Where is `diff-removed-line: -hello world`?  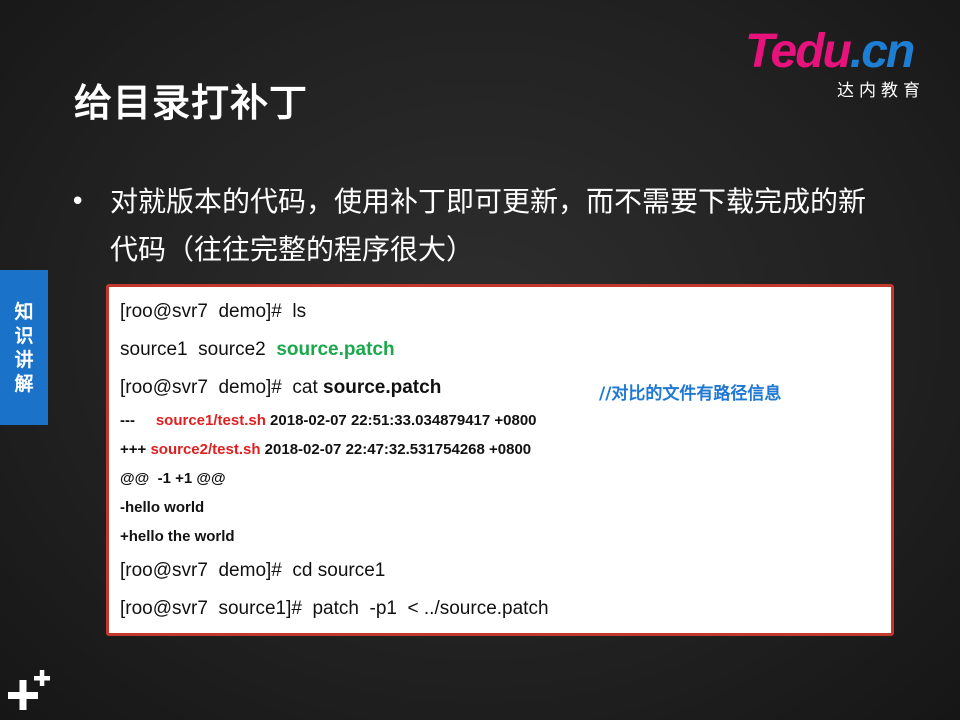
diff-removed-line: -hello world is located at coordinates (162, 507).